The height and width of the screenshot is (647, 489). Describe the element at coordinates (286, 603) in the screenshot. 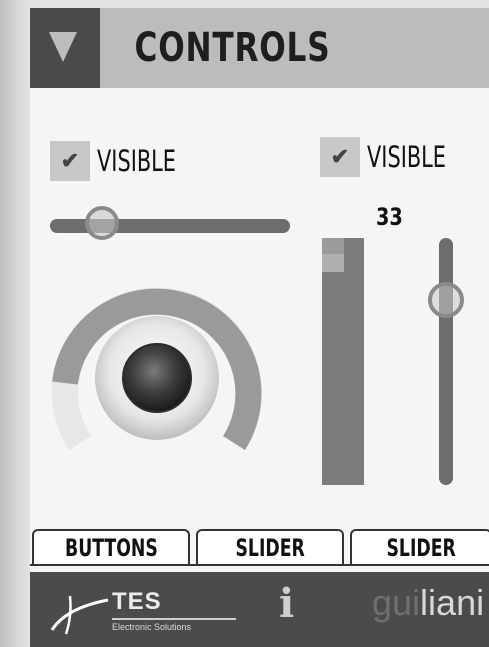

I see `info-icon: i` at that location.